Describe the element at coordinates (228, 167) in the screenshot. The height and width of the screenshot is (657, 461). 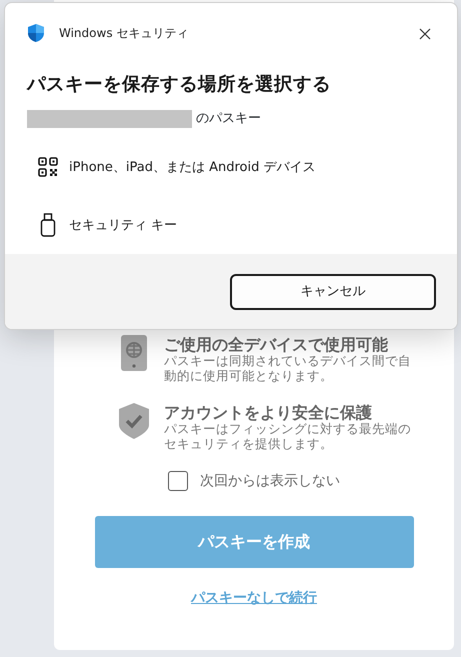
I see `option-item: iPhone、iPad、または Android デバイス` at that location.